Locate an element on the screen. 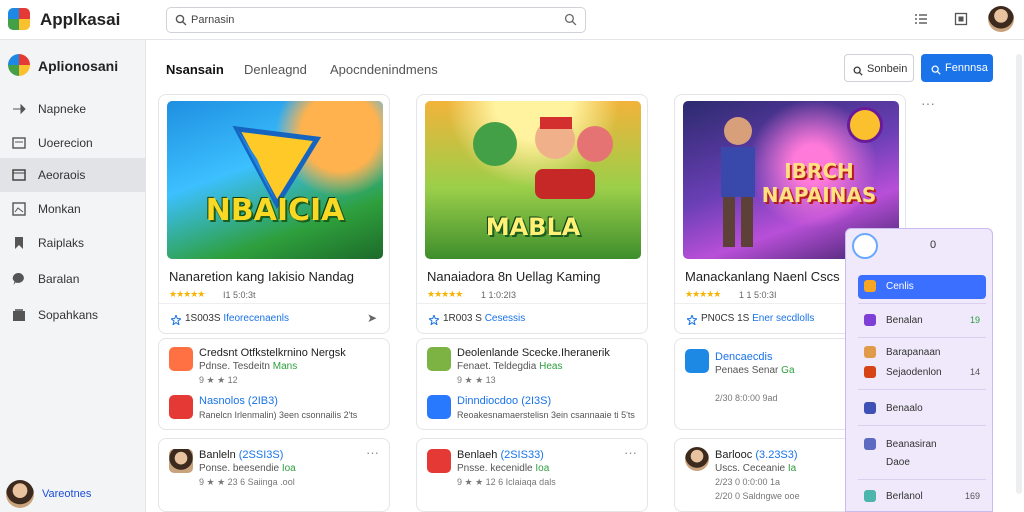 The image size is (1024, 512). panel-item-label: Sejaodenlon is located at coordinates (914, 372).